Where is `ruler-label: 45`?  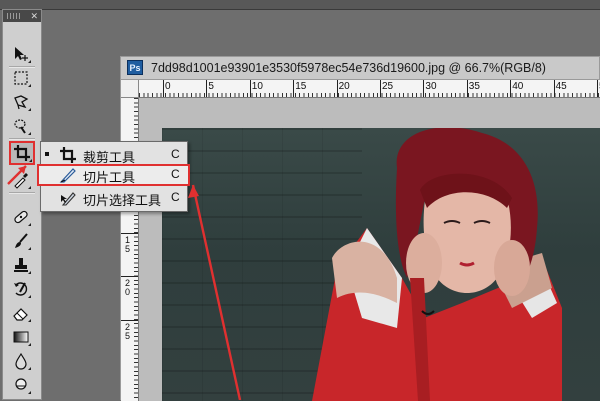
ruler-label: 45 is located at coordinates (561, 86).